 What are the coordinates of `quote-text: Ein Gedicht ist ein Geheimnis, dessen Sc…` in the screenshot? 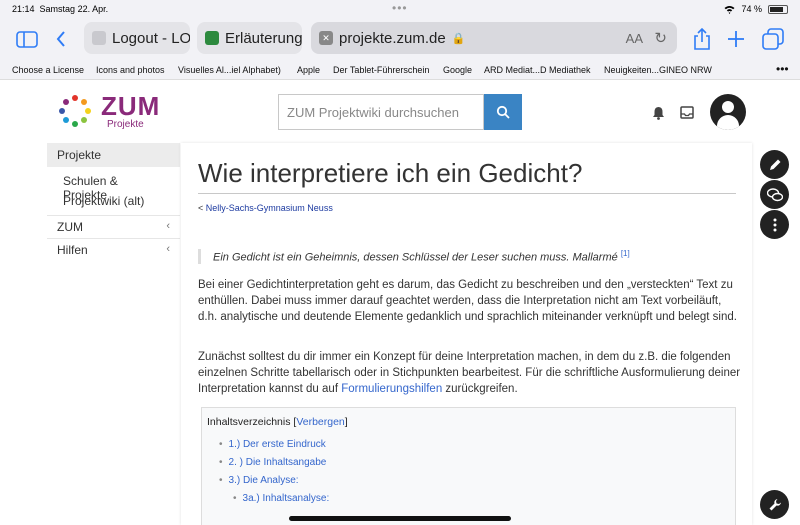 It's located at (415, 257).